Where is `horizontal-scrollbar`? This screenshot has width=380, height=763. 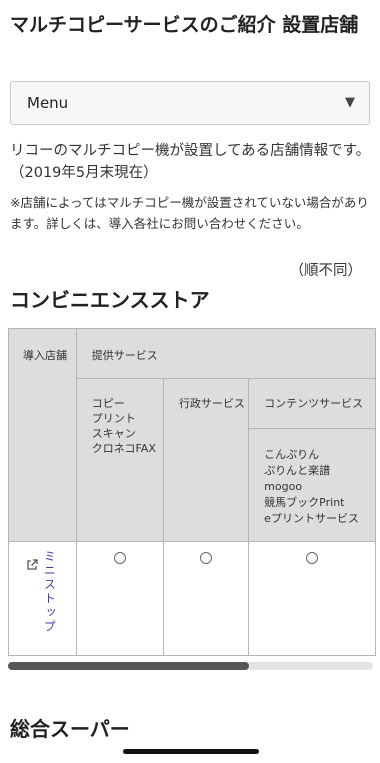
horizontal-scrollbar is located at coordinates (190, 666).